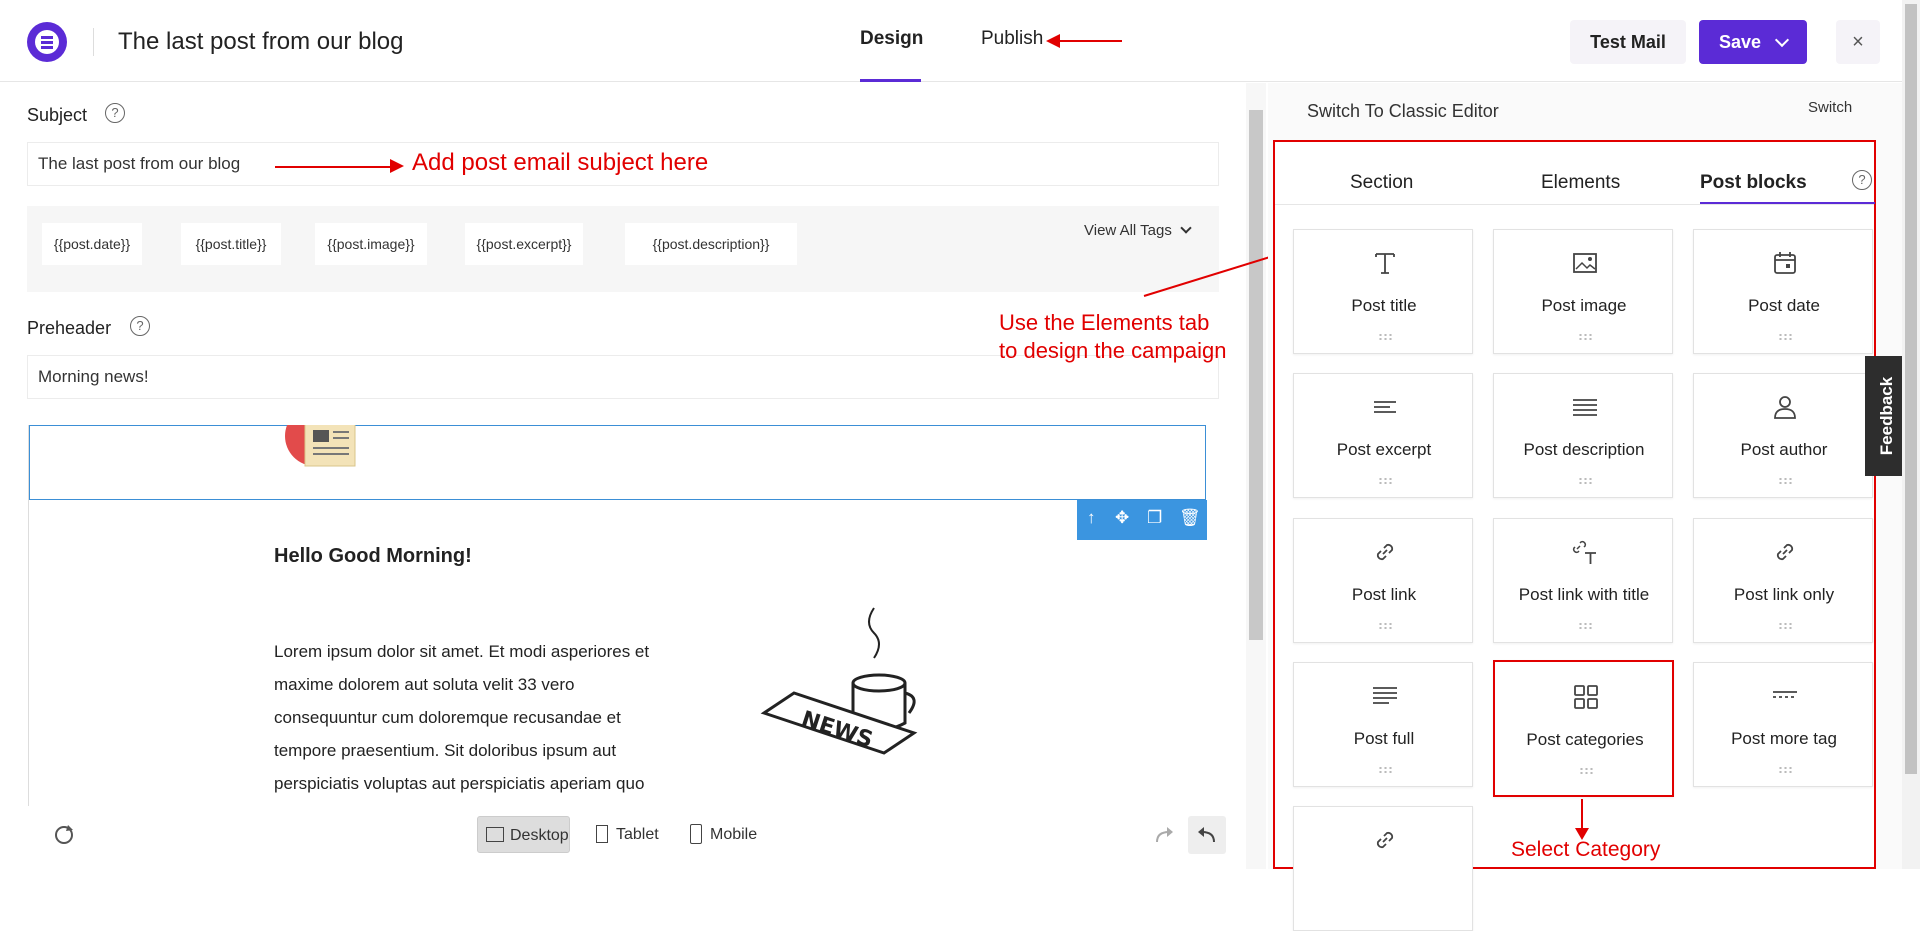 This screenshot has height=931, width=1920. What do you see at coordinates (1091, 518) in the screenshot?
I see `arrow-up-icon: ↑` at bounding box center [1091, 518].